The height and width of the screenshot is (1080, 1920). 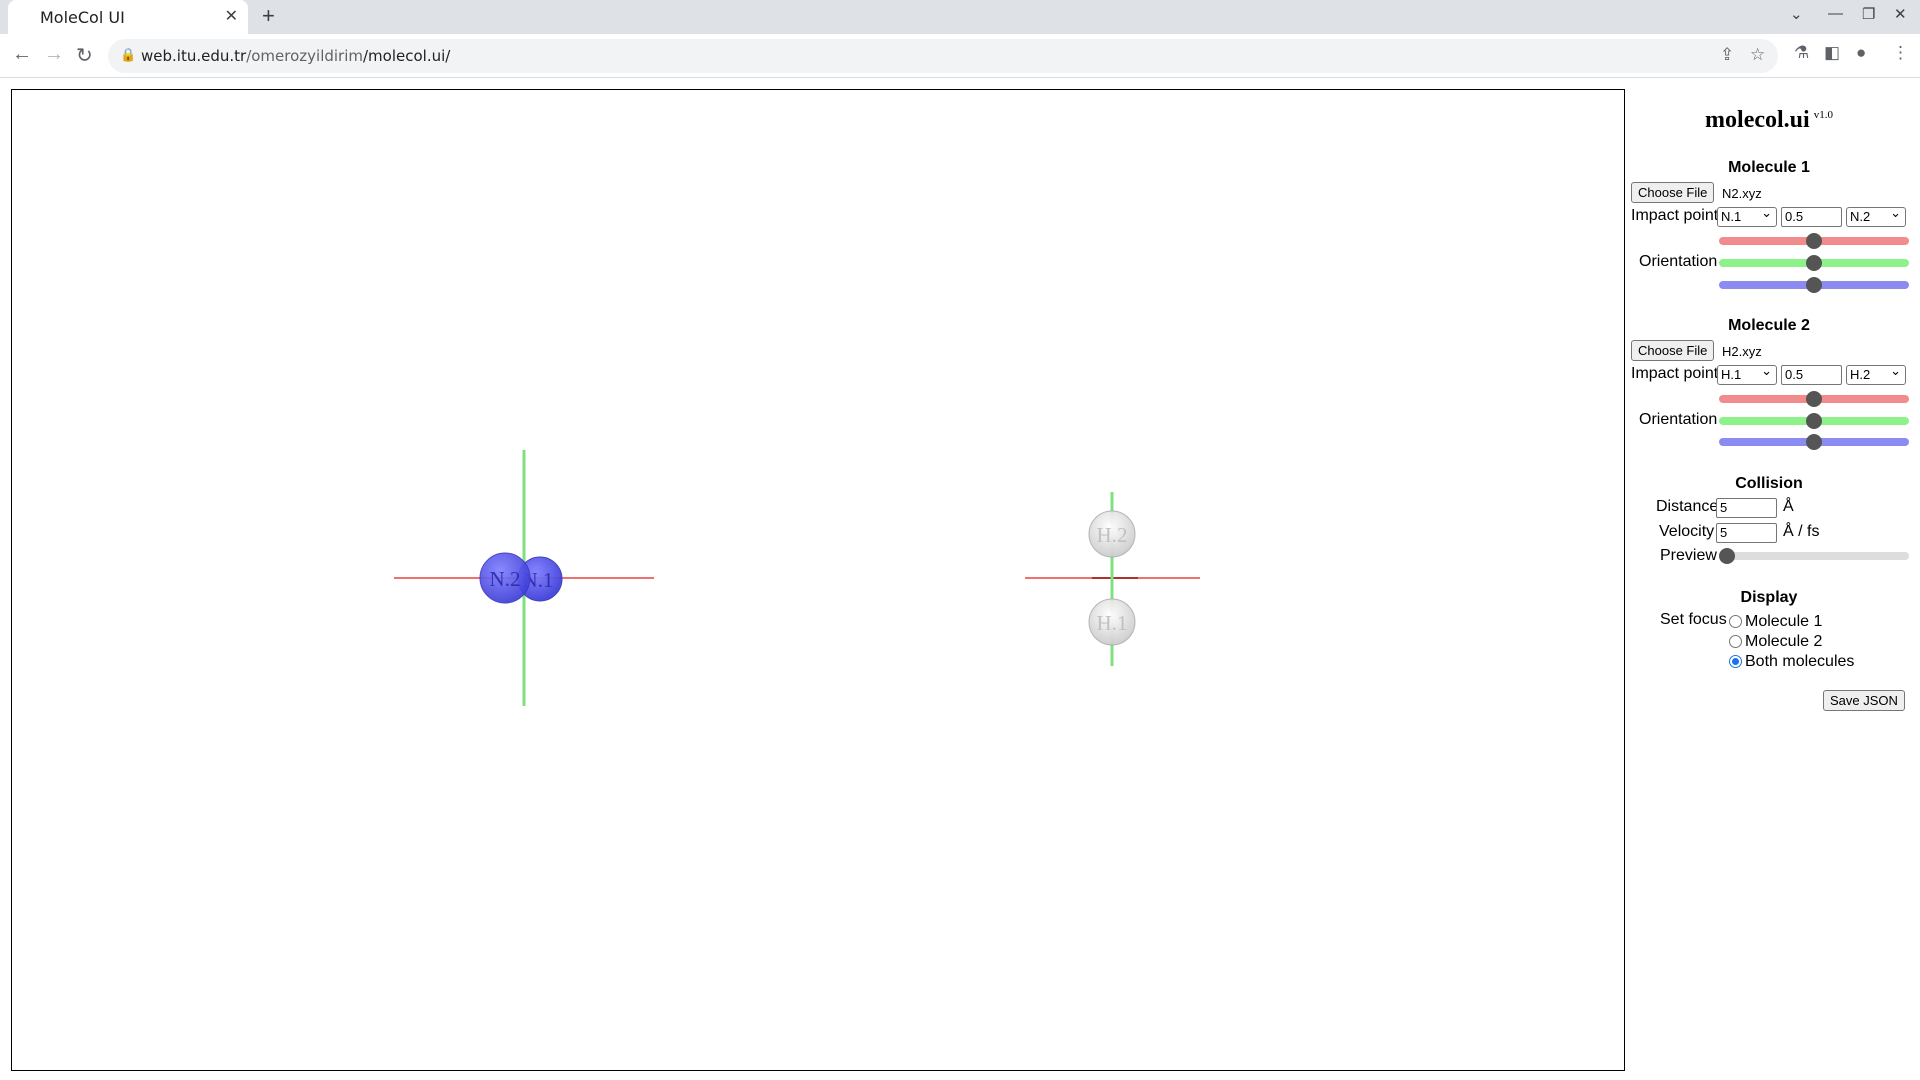 What do you see at coordinates (1864, 700) in the screenshot?
I see `save-json-button: Save JSON` at bounding box center [1864, 700].